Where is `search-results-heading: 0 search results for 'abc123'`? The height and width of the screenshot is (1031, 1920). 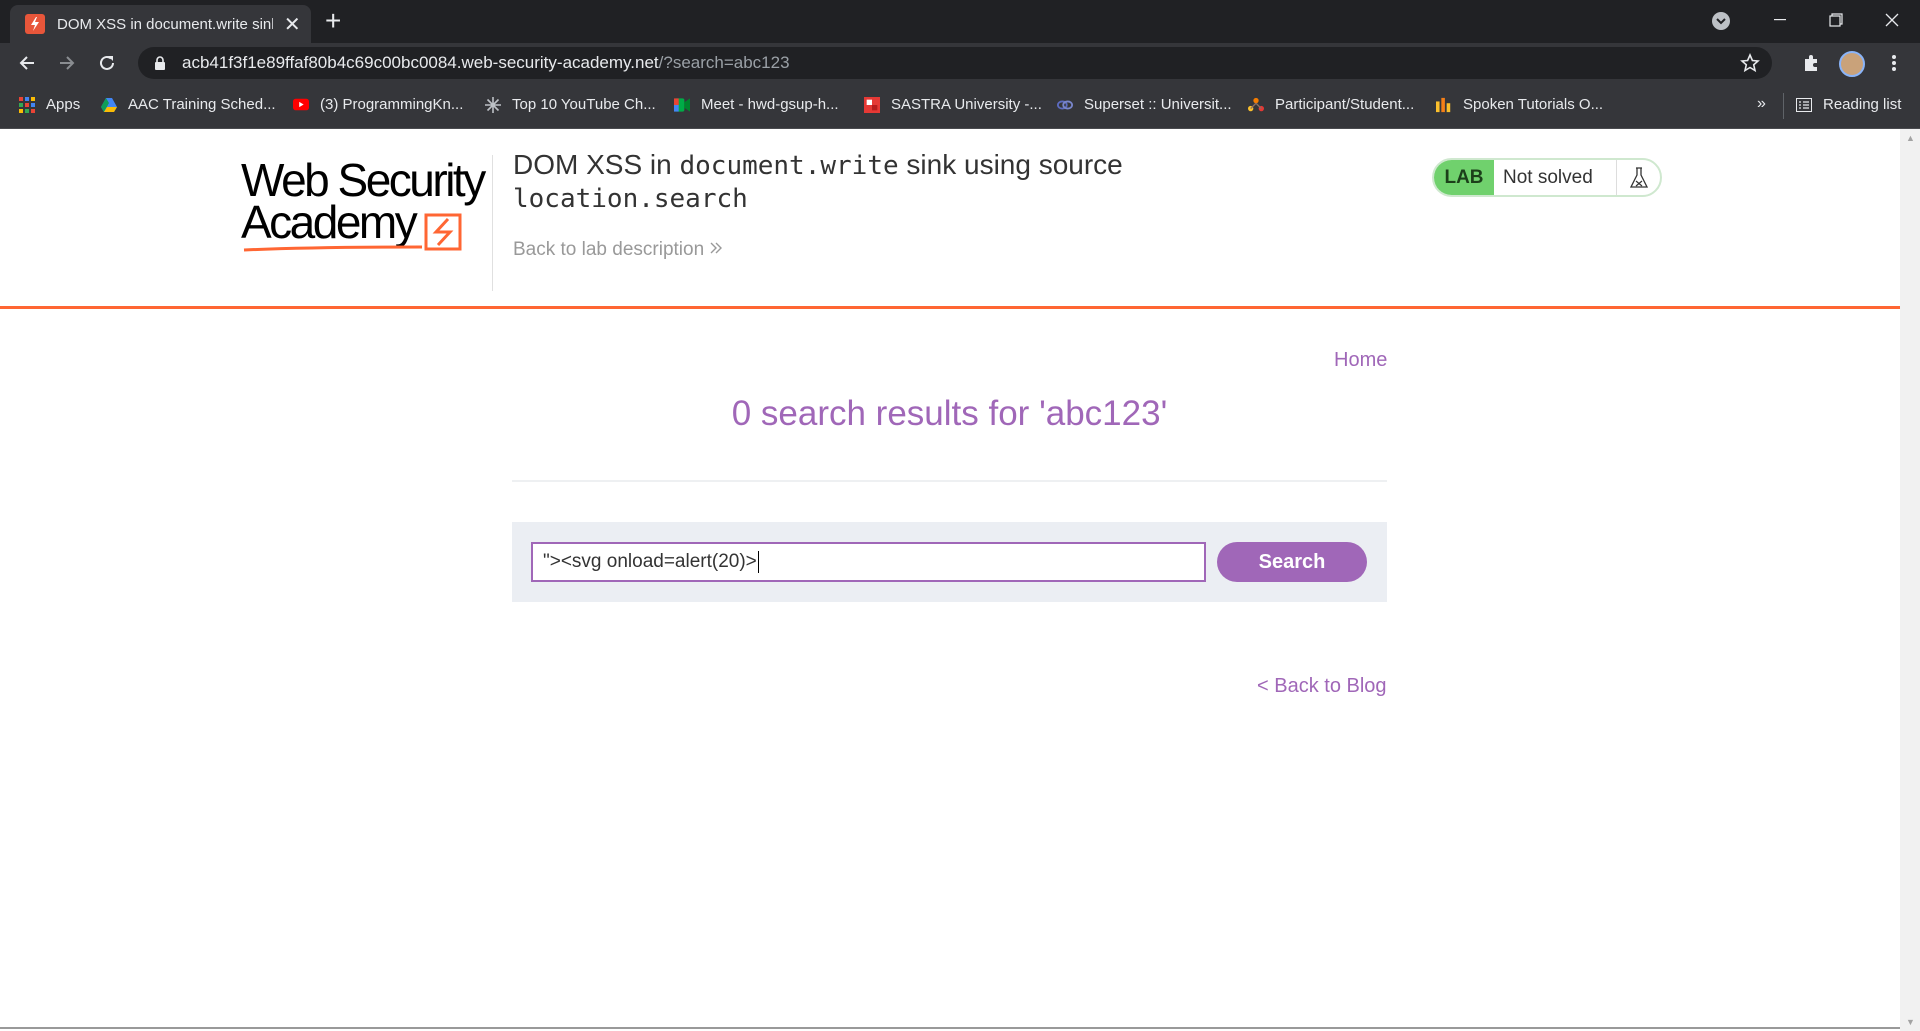
search-results-heading: 0 search results for 'abc123' is located at coordinates (949, 413).